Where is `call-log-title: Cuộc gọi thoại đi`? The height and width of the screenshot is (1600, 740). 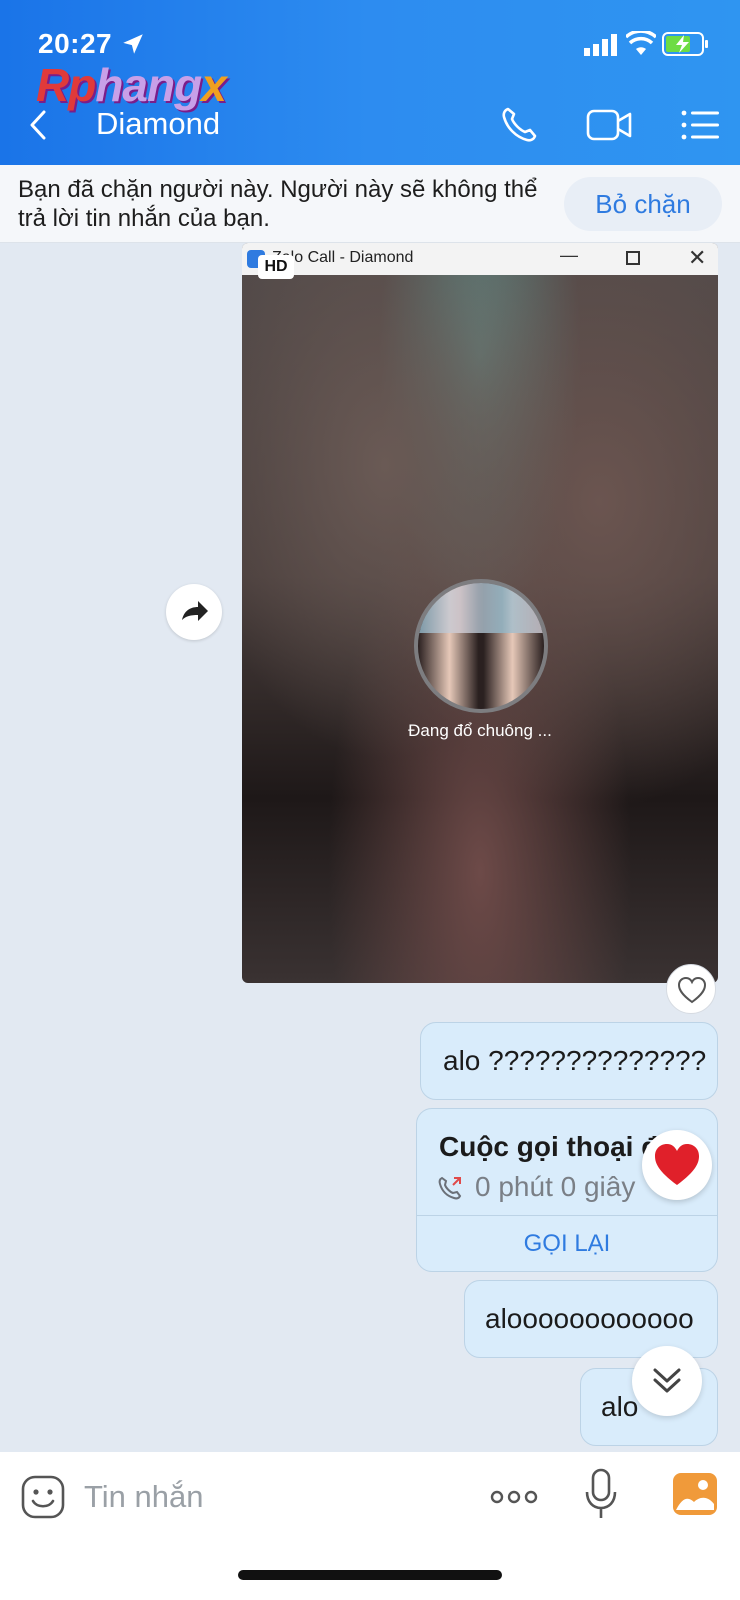
call-log-title: Cuộc gọi thoại đi is located at coordinates (553, 1146).